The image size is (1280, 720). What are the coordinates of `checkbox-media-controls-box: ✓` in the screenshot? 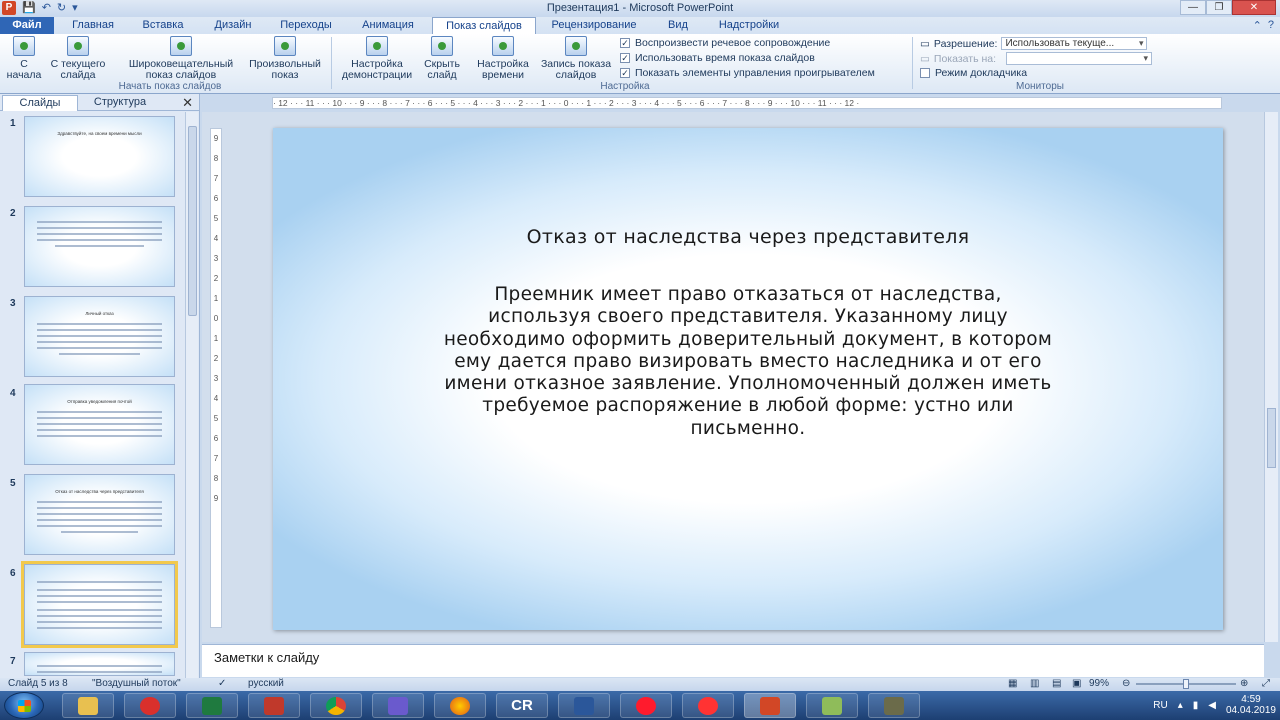 It's located at (625, 73).